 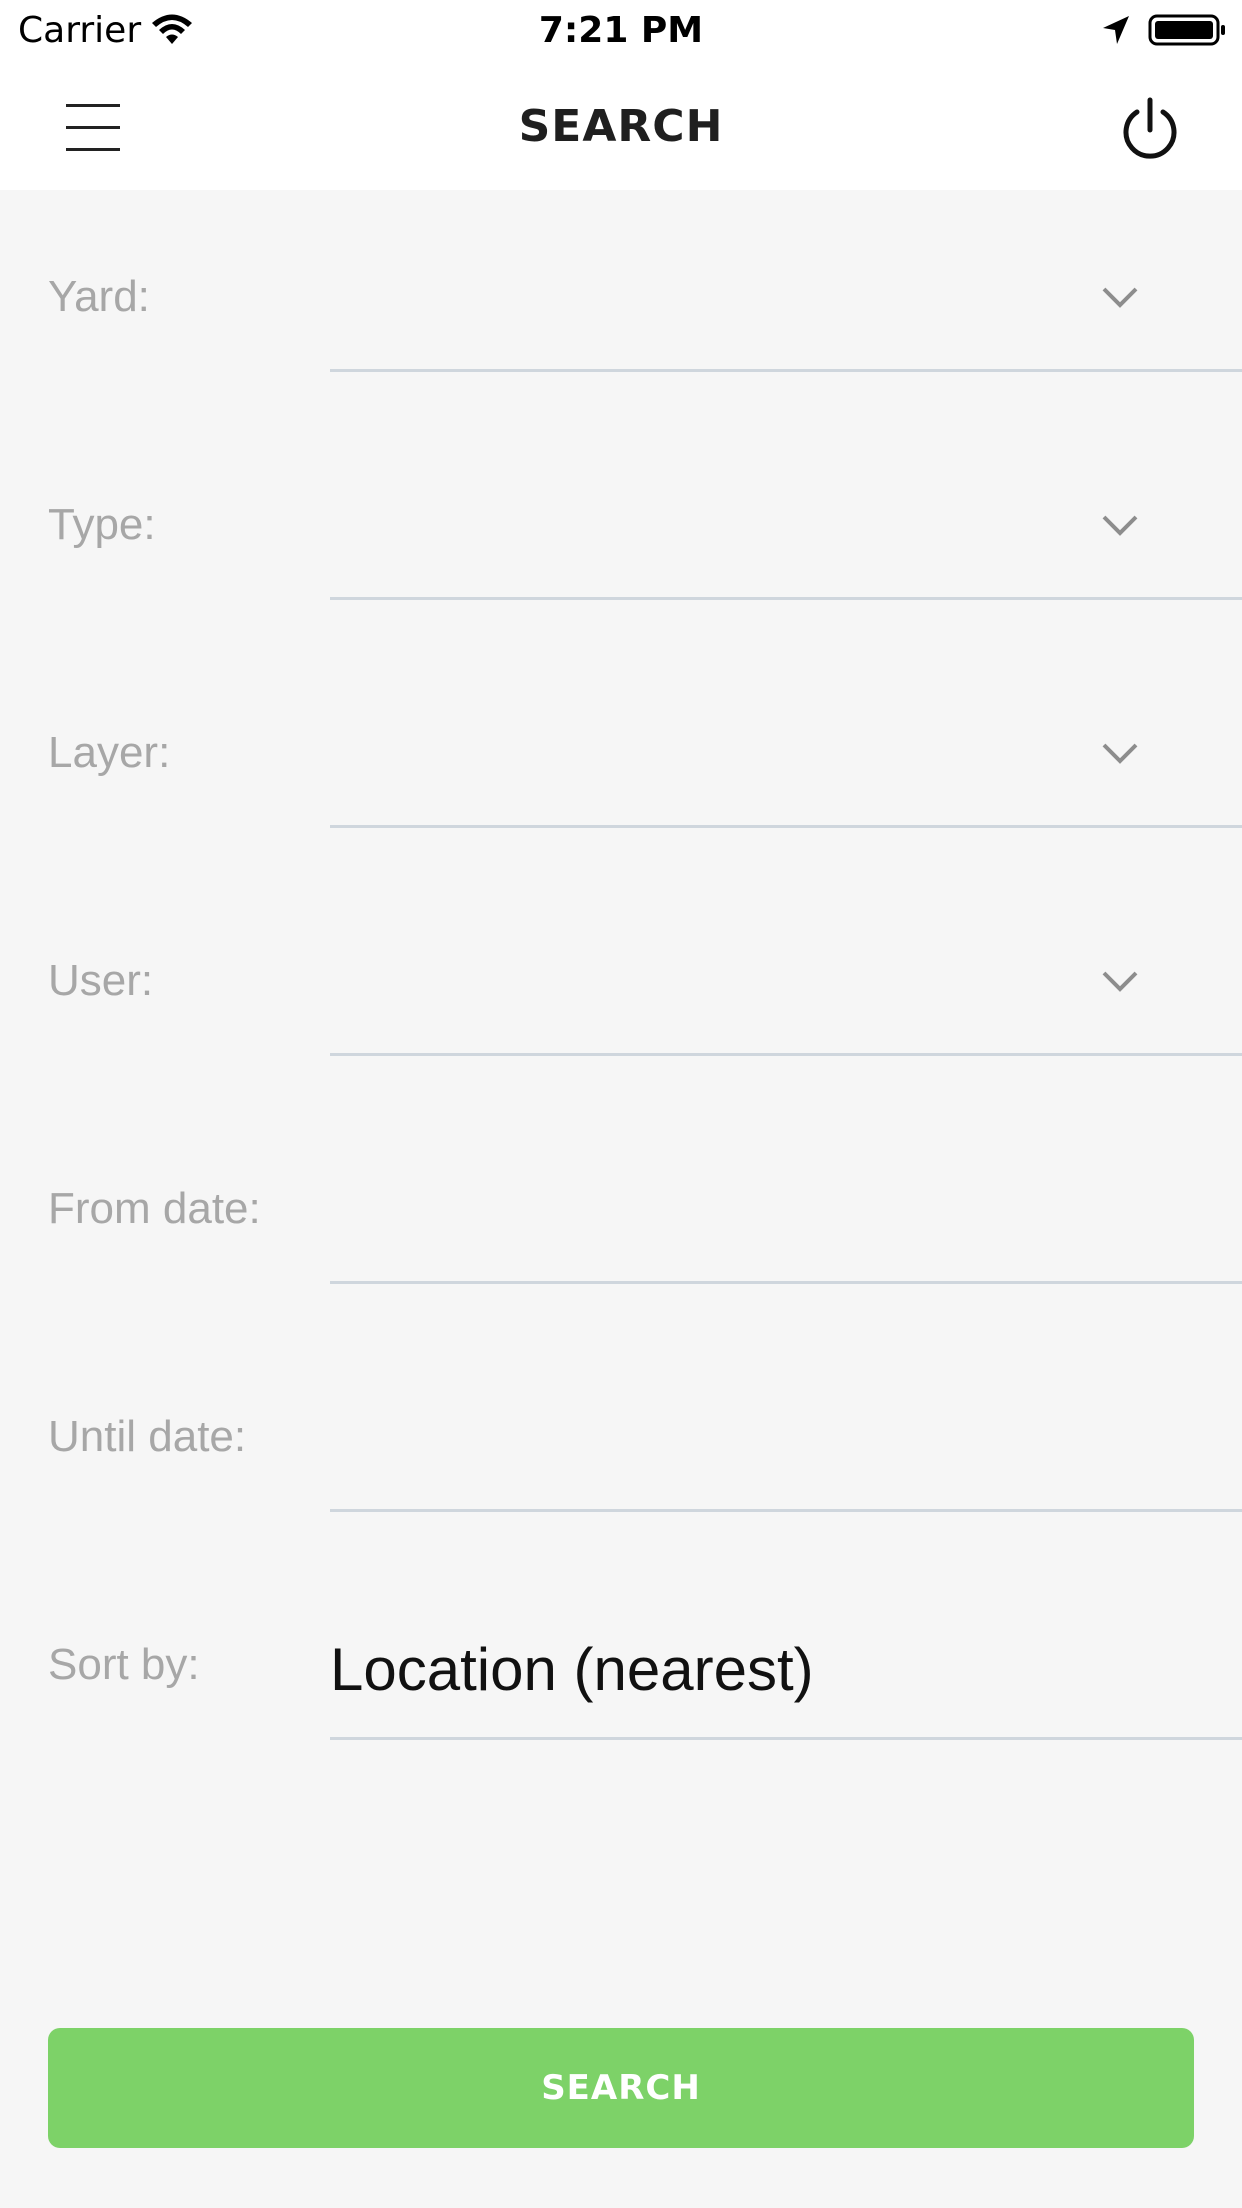 I want to click on yard-row: Yard:, so click(x=621, y=304).